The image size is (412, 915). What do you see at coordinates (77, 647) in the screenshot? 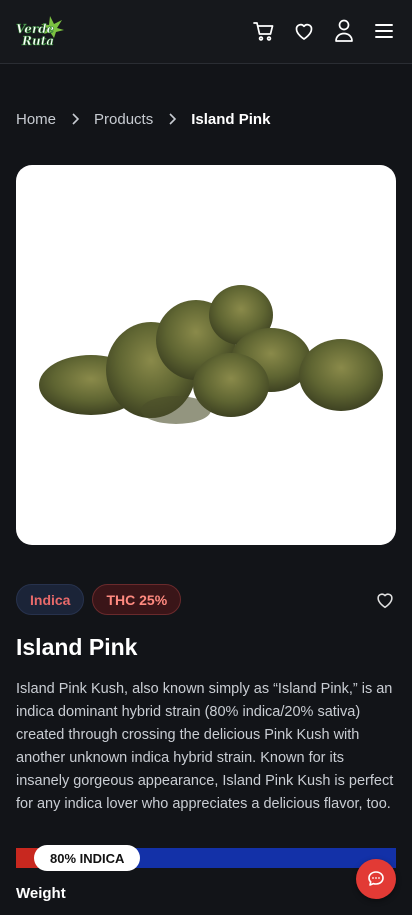
I see `product-title: Island Pink` at bounding box center [77, 647].